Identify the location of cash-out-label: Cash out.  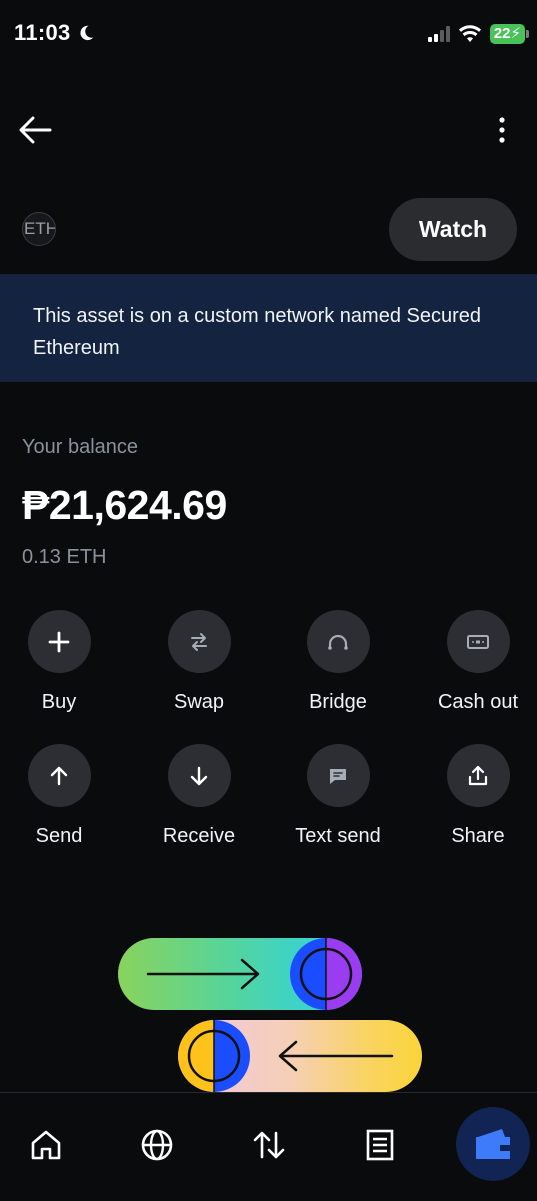
(478, 702).